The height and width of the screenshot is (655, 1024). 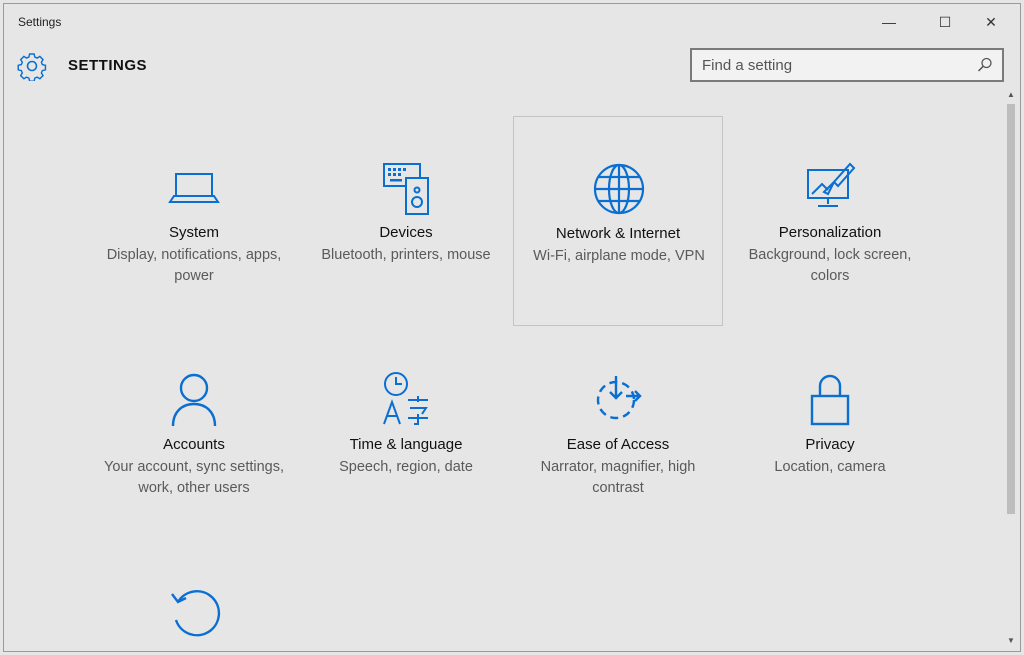 What do you see at coordinates (619, 256) in the screenshot?
I see `tile-description: Wi-Fi, airplane mode, VPN` at bounding box center [619, 256].